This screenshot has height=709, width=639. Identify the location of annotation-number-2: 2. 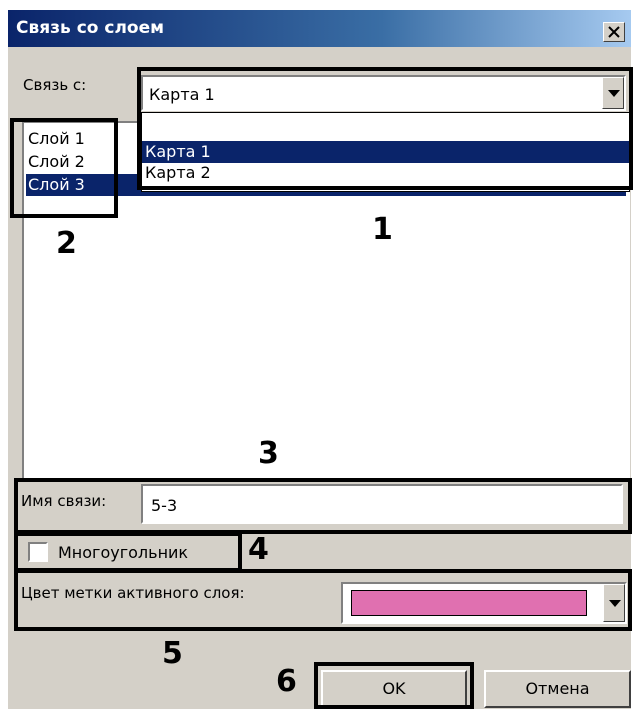
(66, 243).